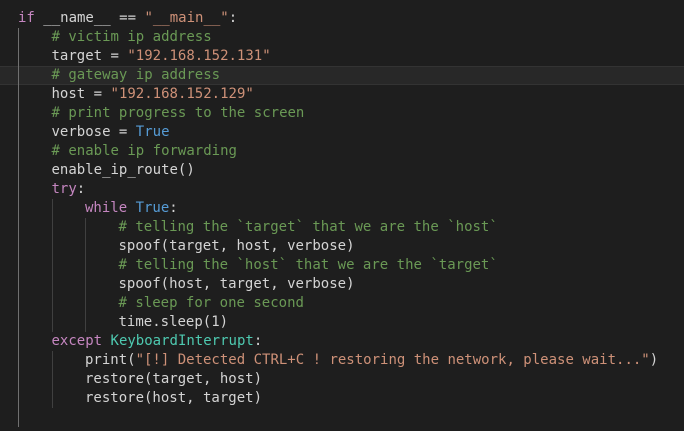 The image size is (684, 431). I want to click on code-text: # print progress to the screen, so click(178, 113).